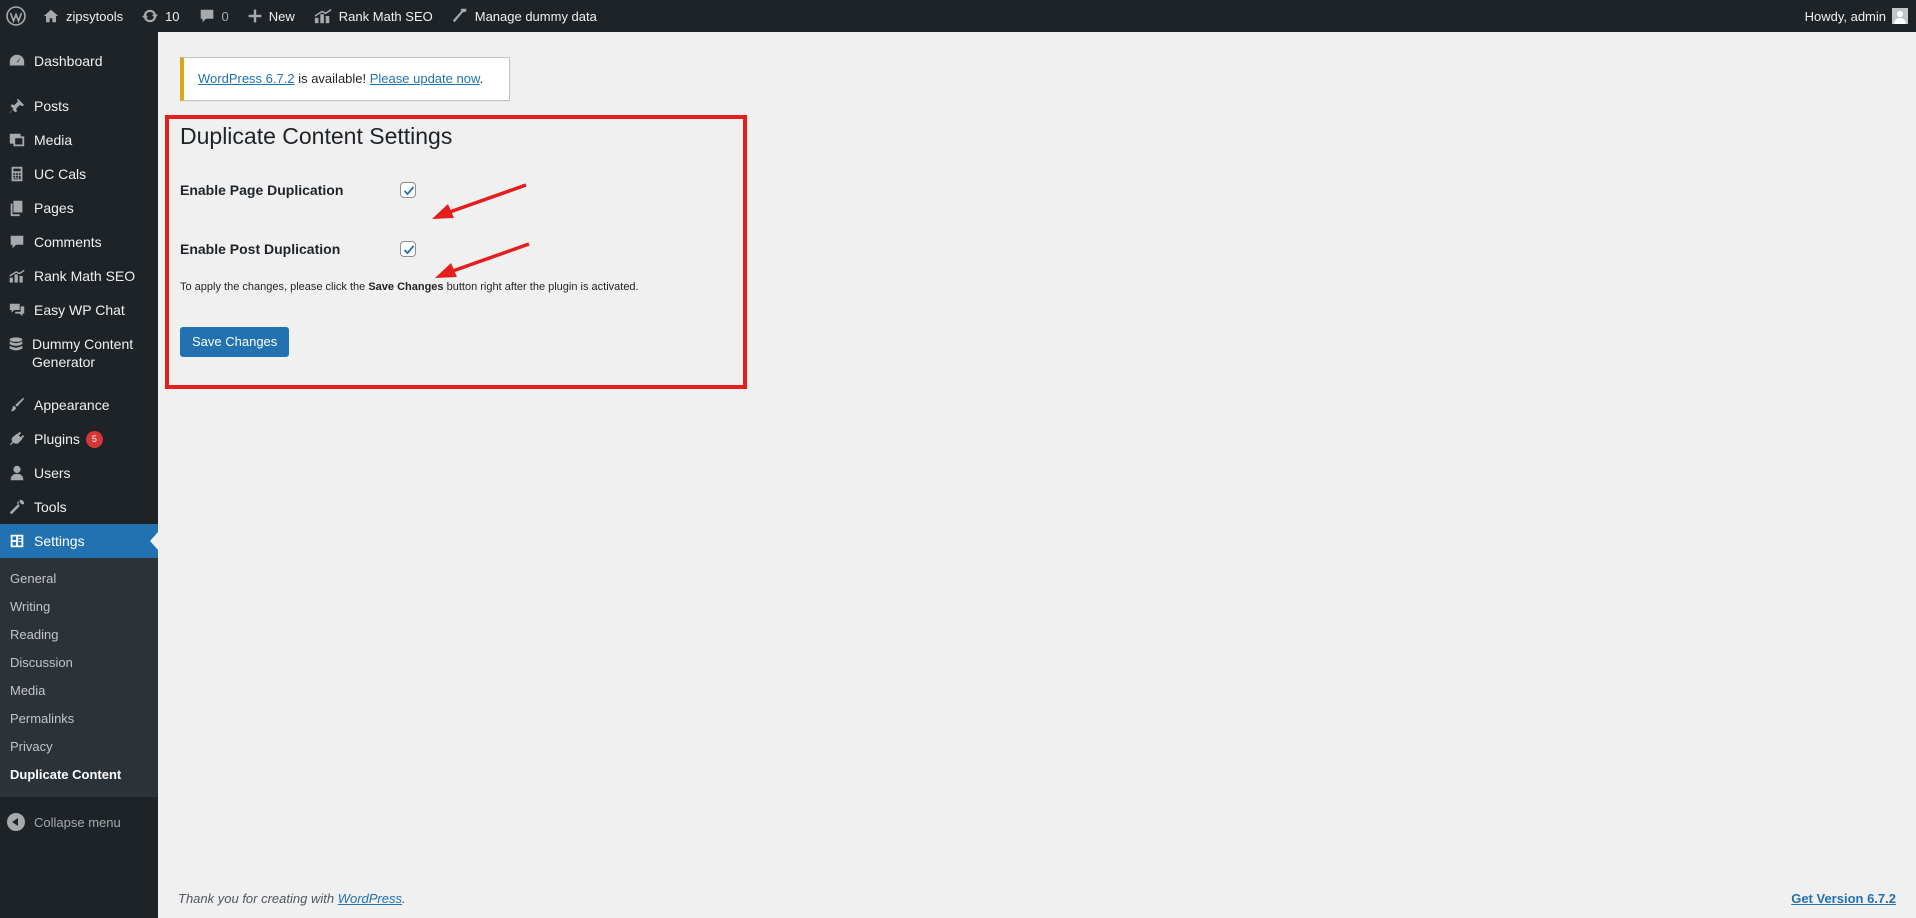 The height and width of the screenshot is (918, 1916). I want to click on account-menu: Howdy, admin, so click(1856, 16).